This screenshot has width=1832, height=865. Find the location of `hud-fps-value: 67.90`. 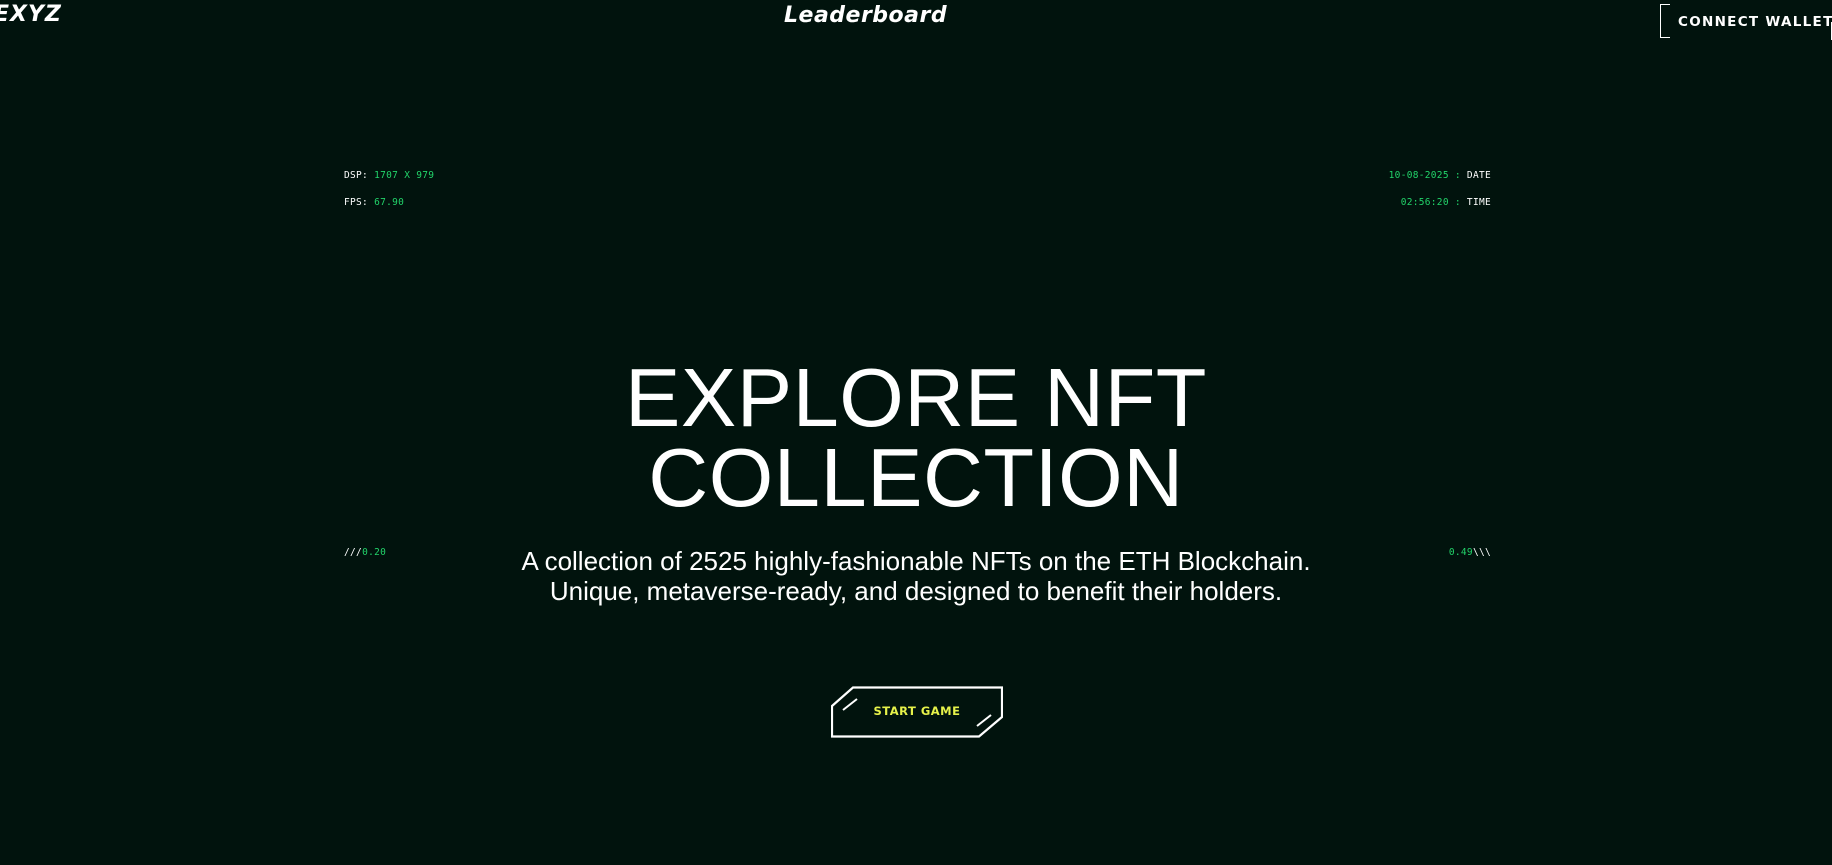

hud-fps-value: 67.90 is located at coordinates (389, 202).